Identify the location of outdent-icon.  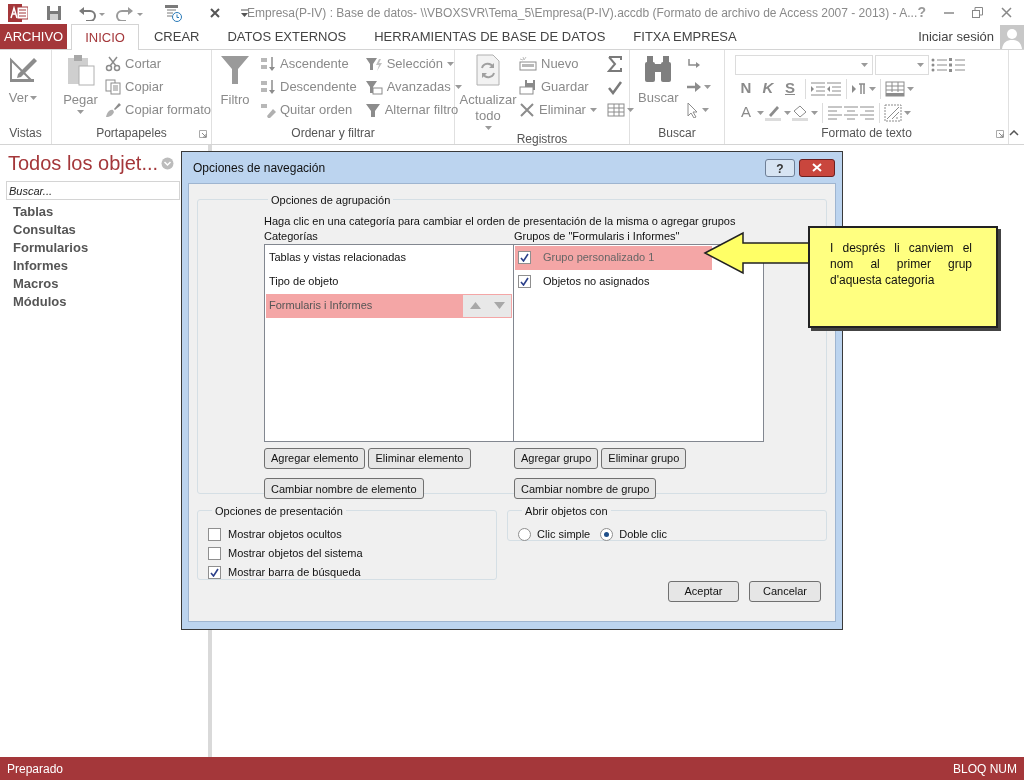
(834, 88).